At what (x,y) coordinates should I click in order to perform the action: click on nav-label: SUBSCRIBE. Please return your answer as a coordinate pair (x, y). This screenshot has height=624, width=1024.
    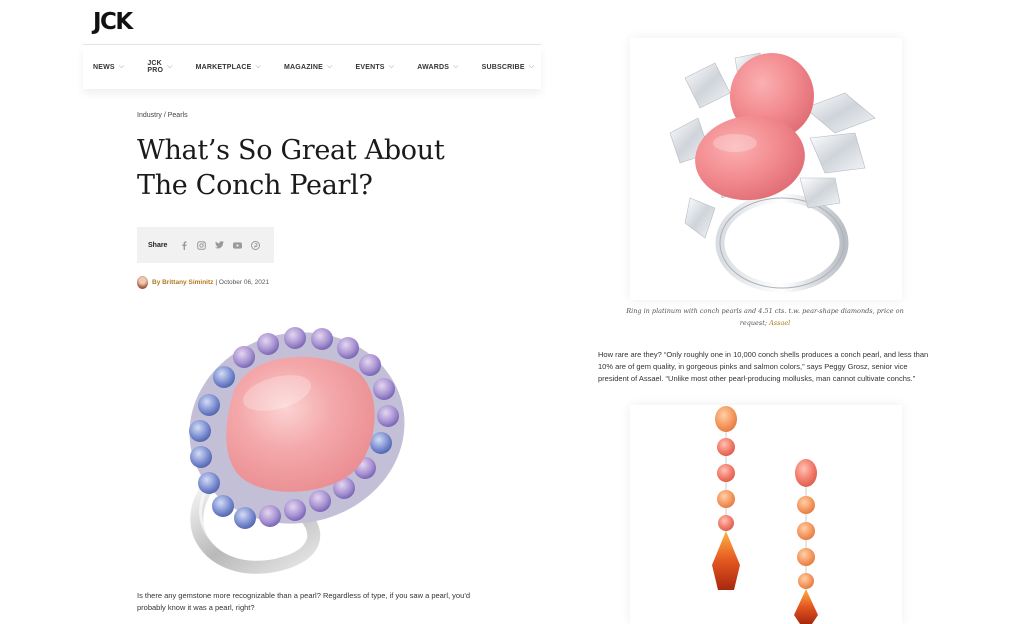
    Looking at the image, I should click on (503, 67).